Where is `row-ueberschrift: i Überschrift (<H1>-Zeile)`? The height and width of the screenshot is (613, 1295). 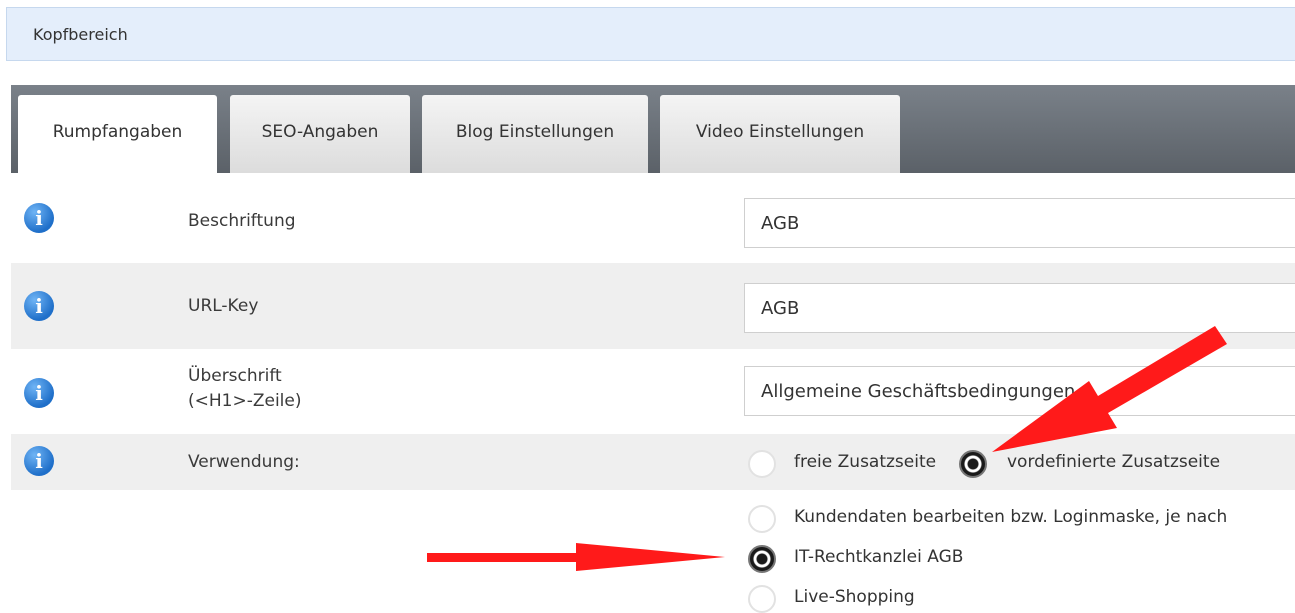
row-ueberschrift: i Überschrift (<H1>-Zeile) is located at coordinates (653, 391).